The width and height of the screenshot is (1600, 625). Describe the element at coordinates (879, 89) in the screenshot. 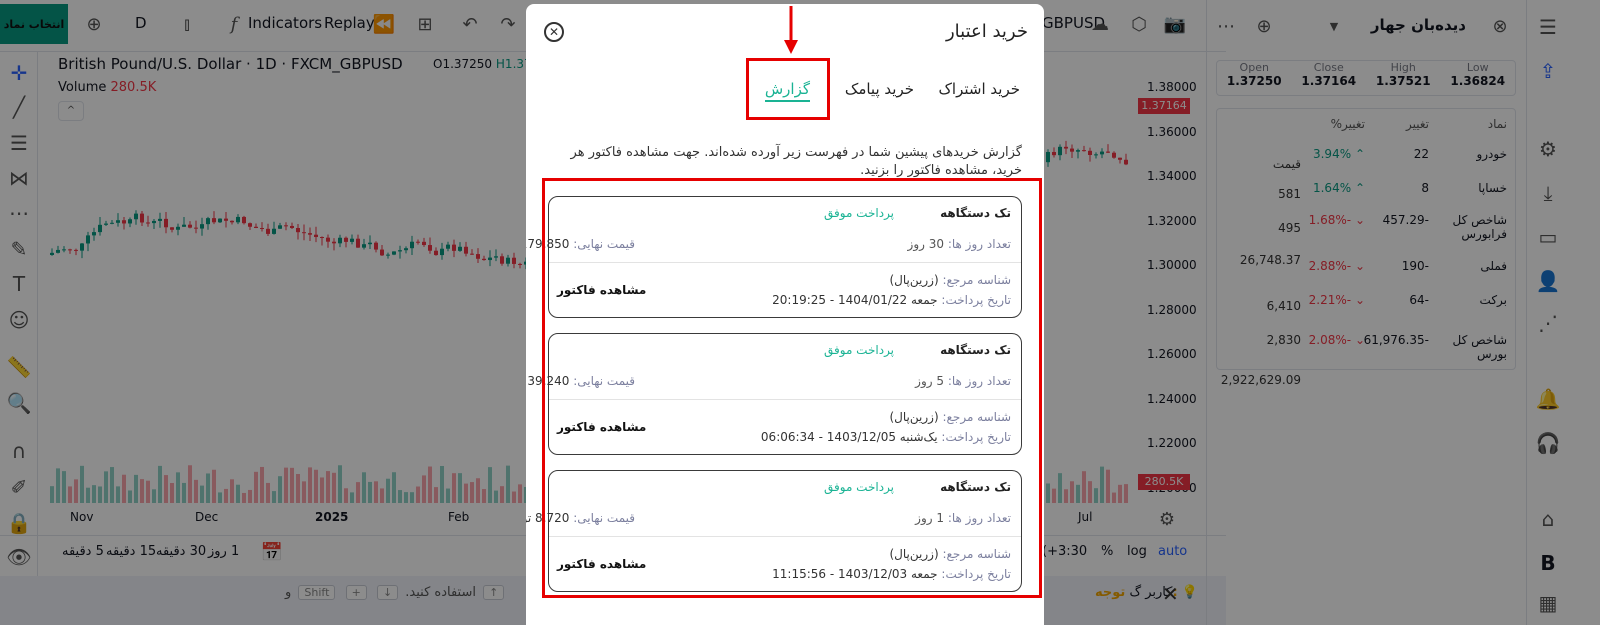

I see `tab-sms: خرید پیامک` at that location.